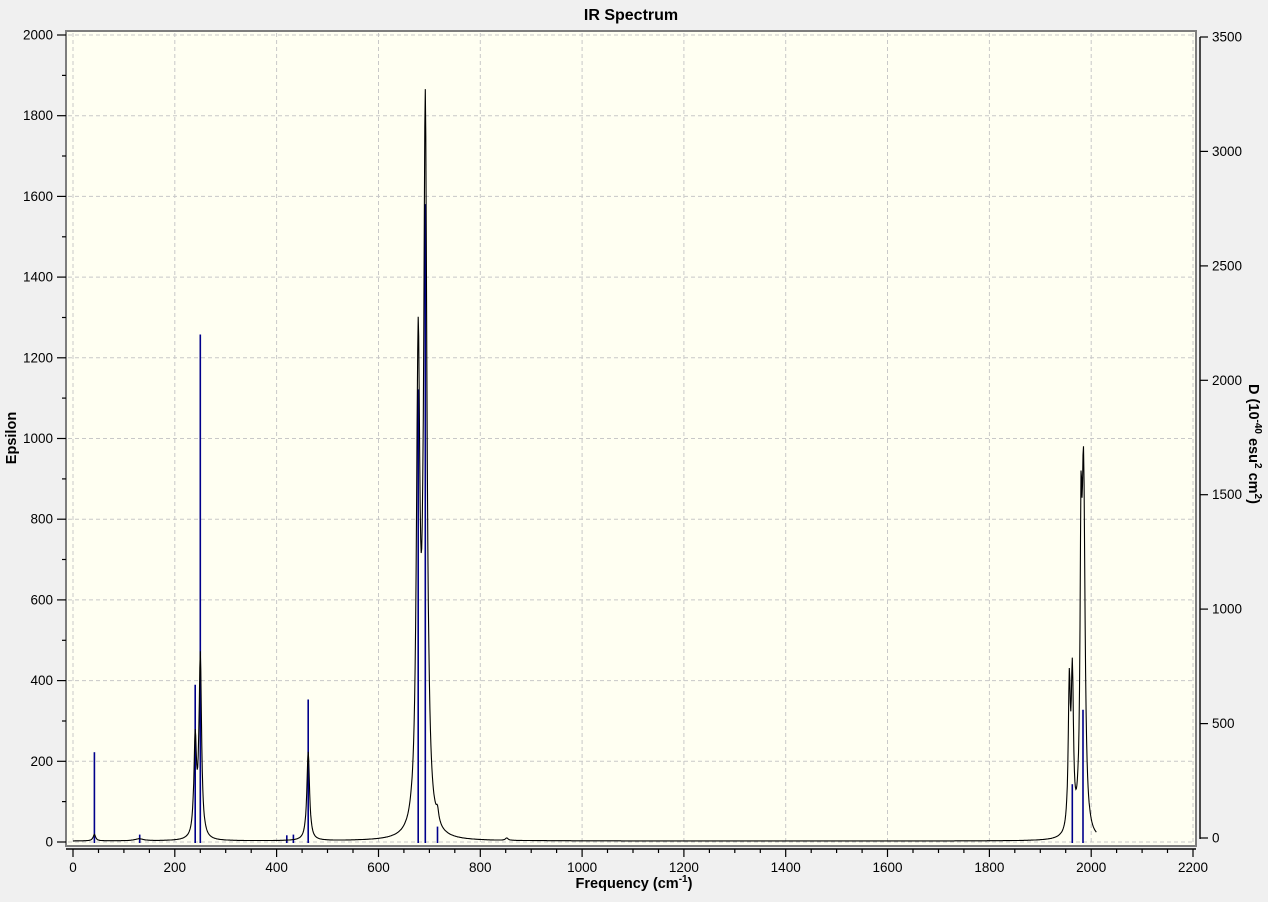  Describe the element at coordinates (1227, 494) in the screenshot. I see `svg-text: 1500` at that location.